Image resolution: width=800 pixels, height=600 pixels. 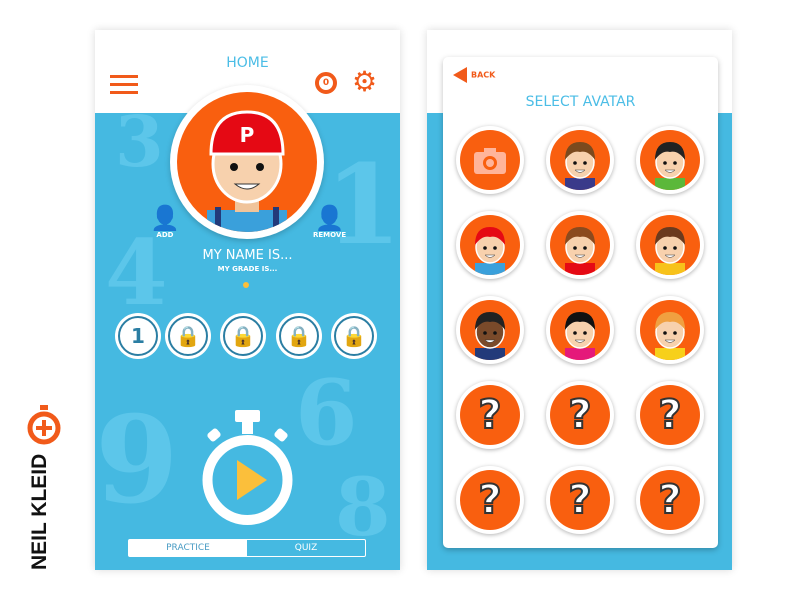 I want to click on stopwatch-play-button, so click(x=247, y=468).